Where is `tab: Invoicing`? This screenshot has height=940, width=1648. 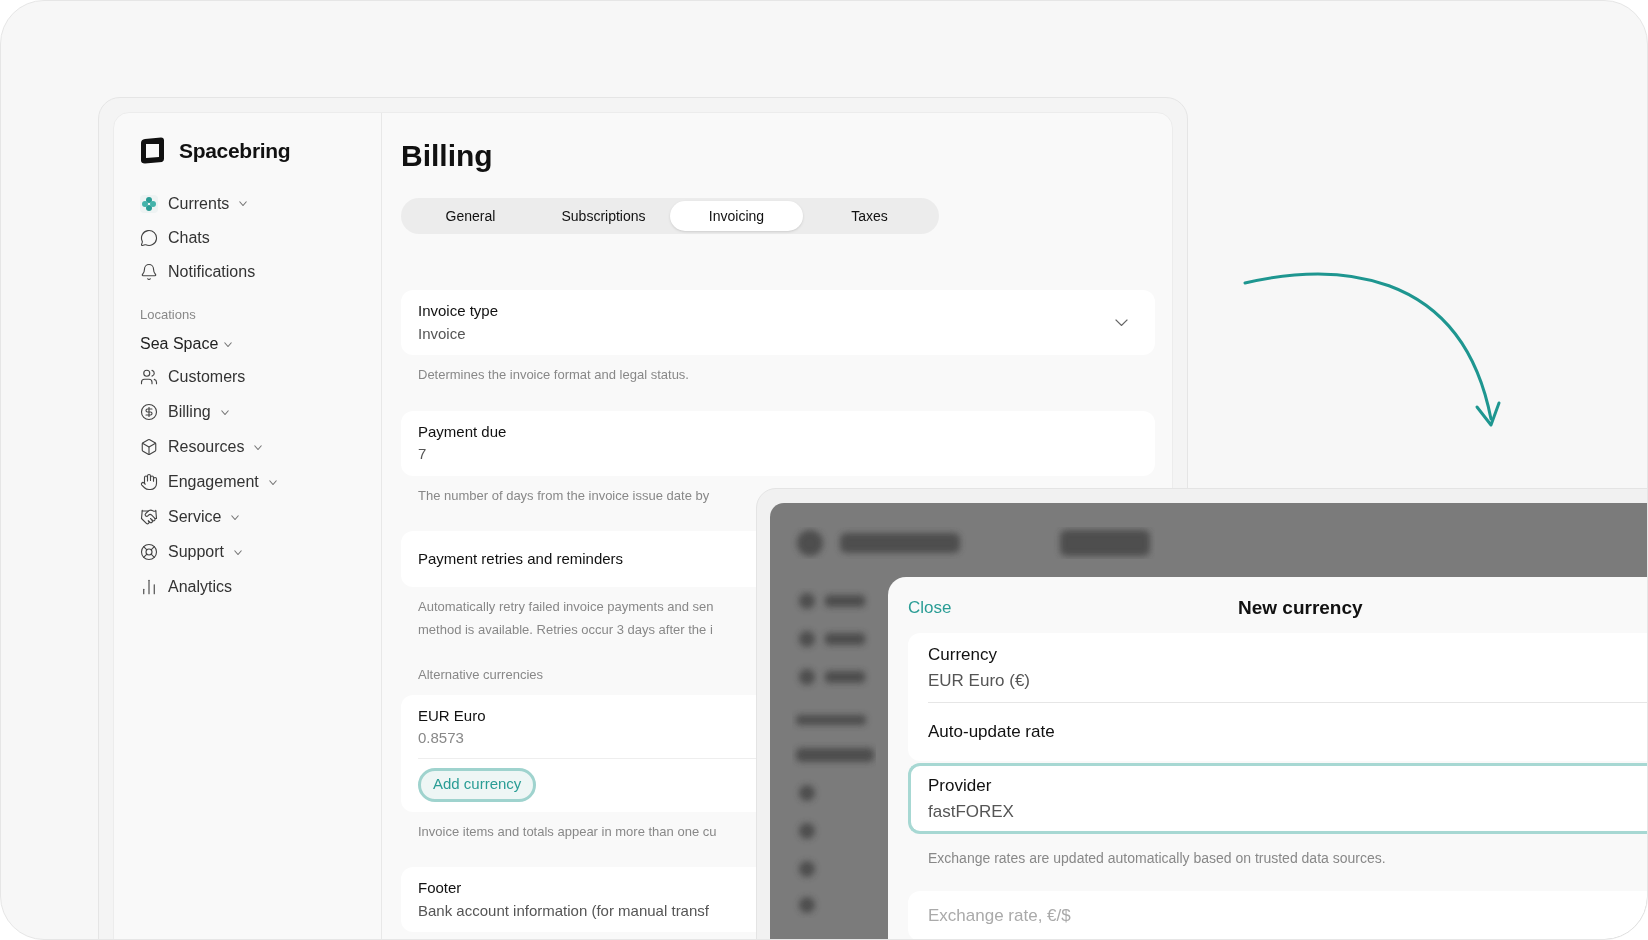 tab: Invoicing is located at coordinates (736, 216).